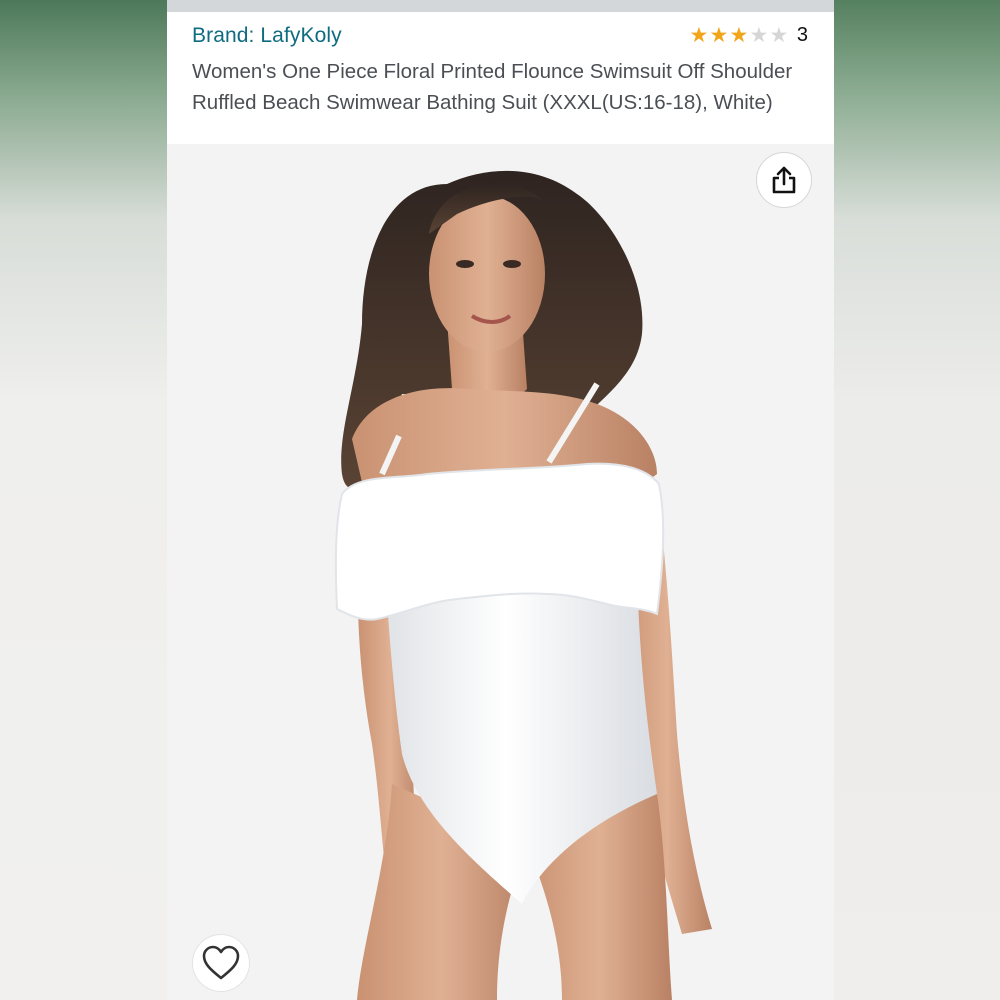 This screenshot has width=1000, height=1000. I want to click on share-icon, so click(784, 180).